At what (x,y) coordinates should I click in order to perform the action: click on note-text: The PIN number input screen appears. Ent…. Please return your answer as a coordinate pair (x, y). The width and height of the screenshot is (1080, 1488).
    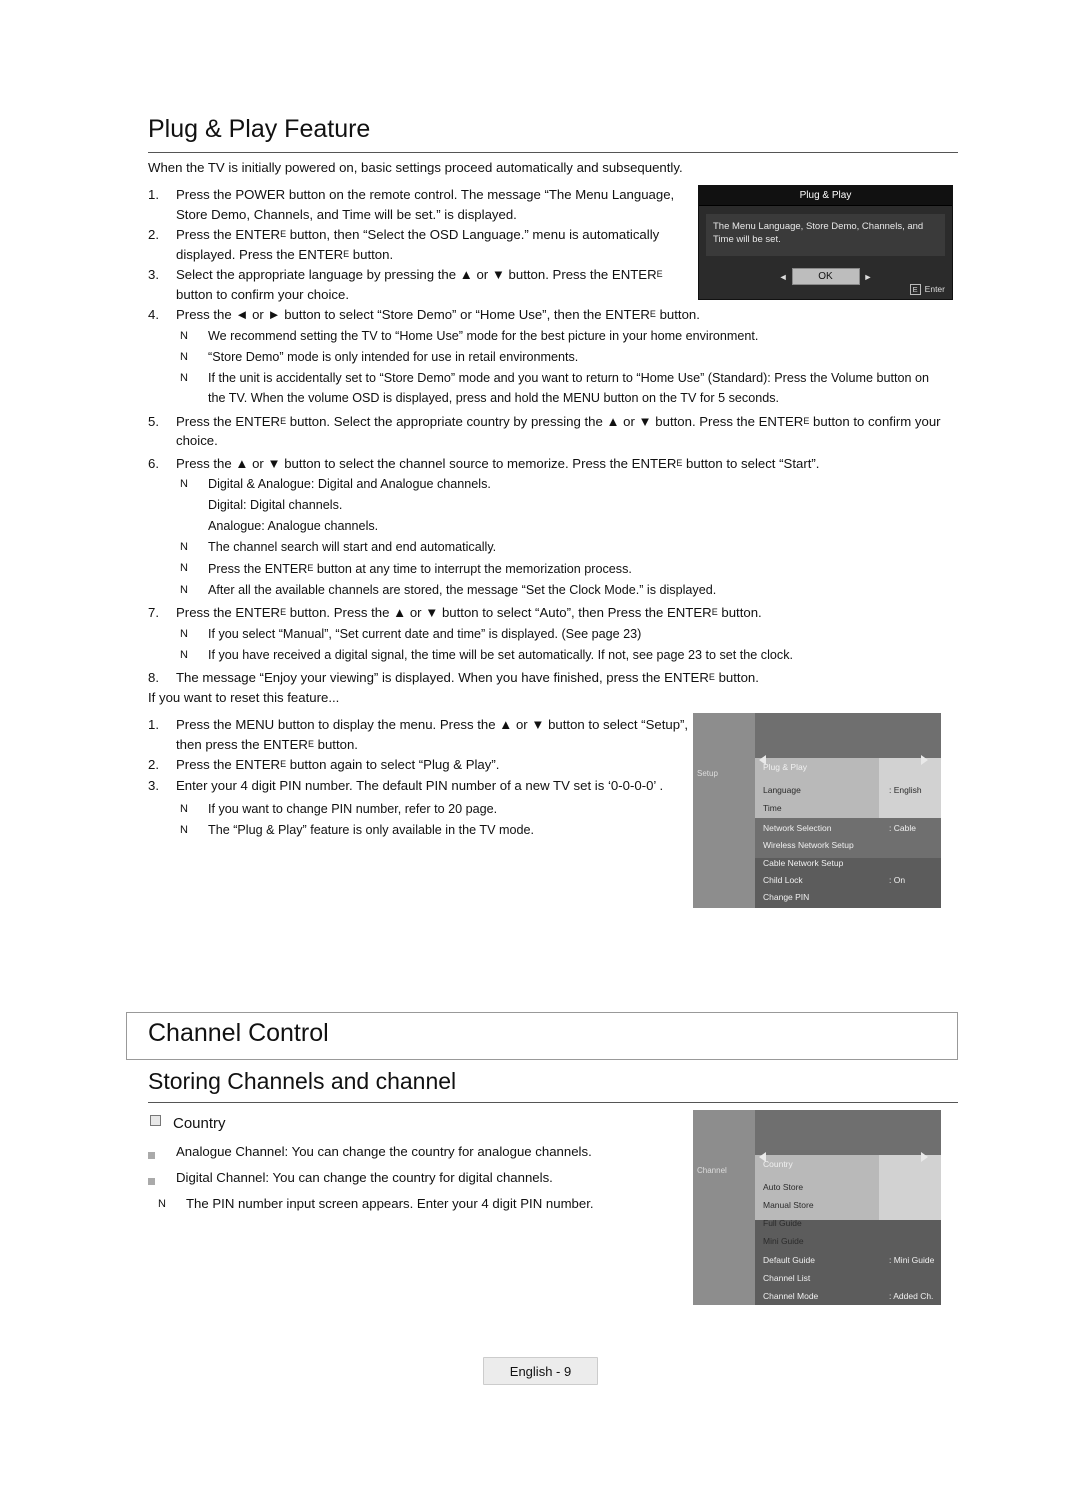
    Looking at the image, I should click on (390, 1203).